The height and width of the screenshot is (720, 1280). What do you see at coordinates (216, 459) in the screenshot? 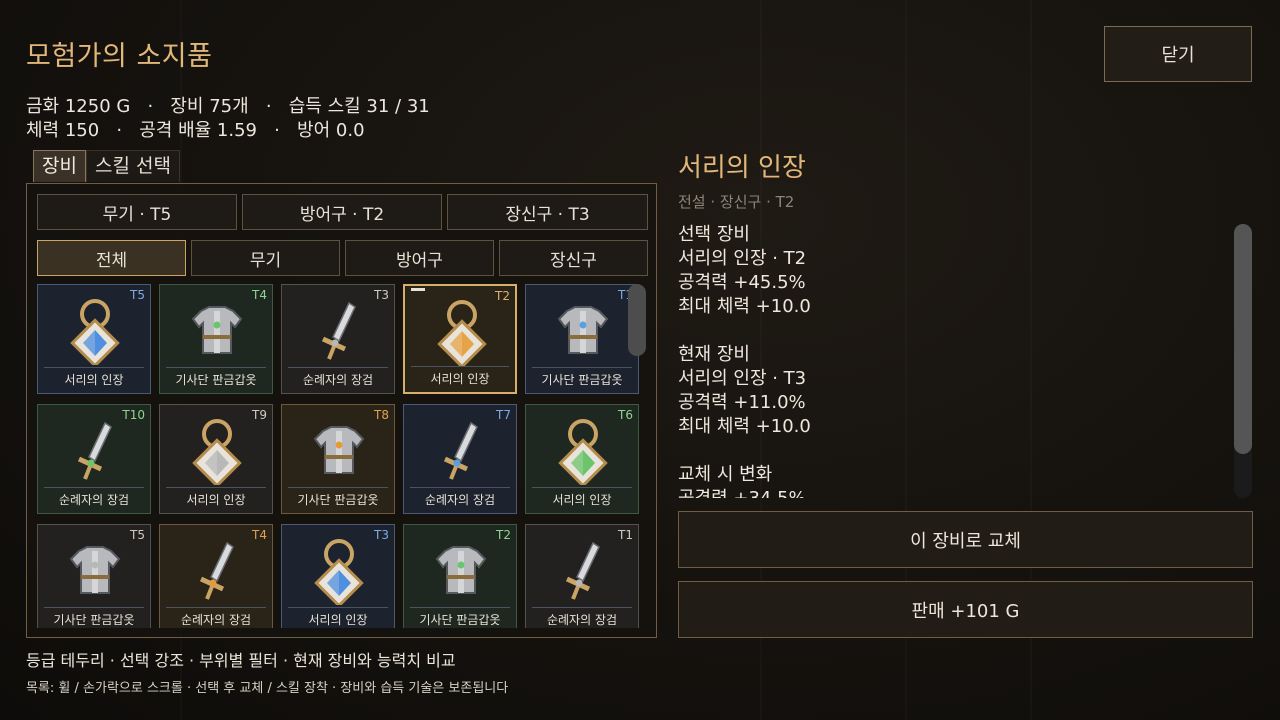
I see `inventory-item: T9 서리의 인장` at bounding box center [216, 459].